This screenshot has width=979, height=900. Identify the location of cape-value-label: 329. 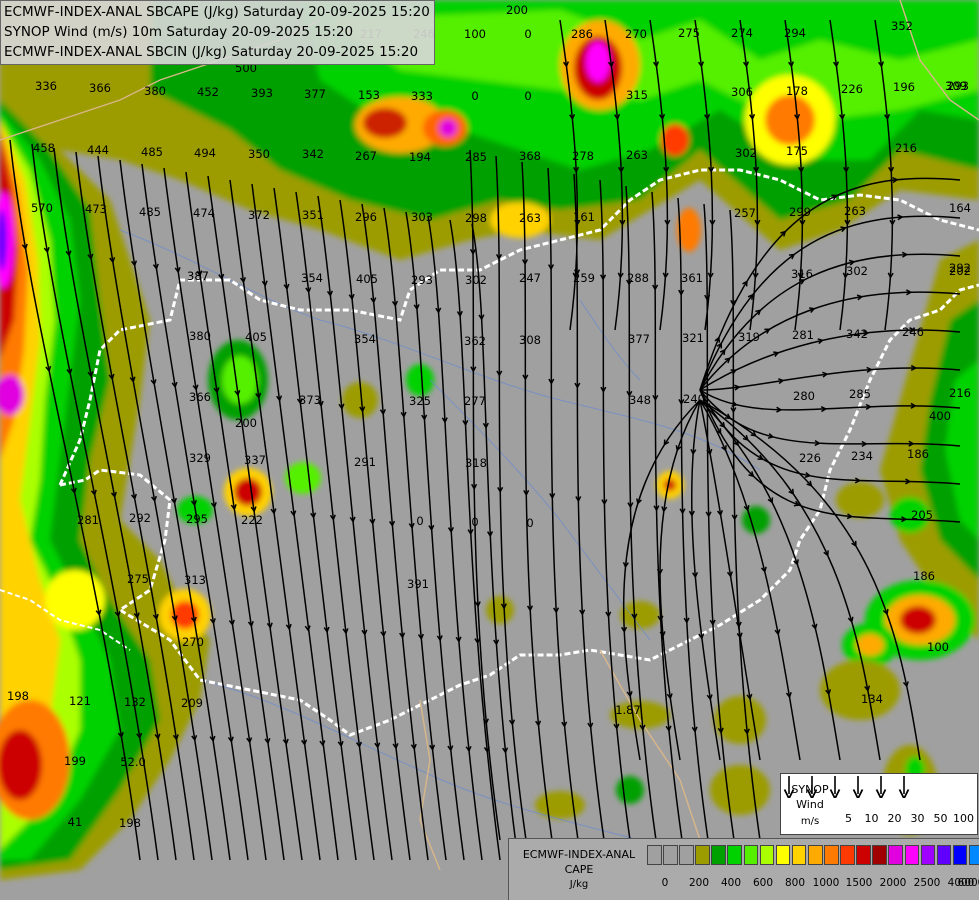
(200, 458).